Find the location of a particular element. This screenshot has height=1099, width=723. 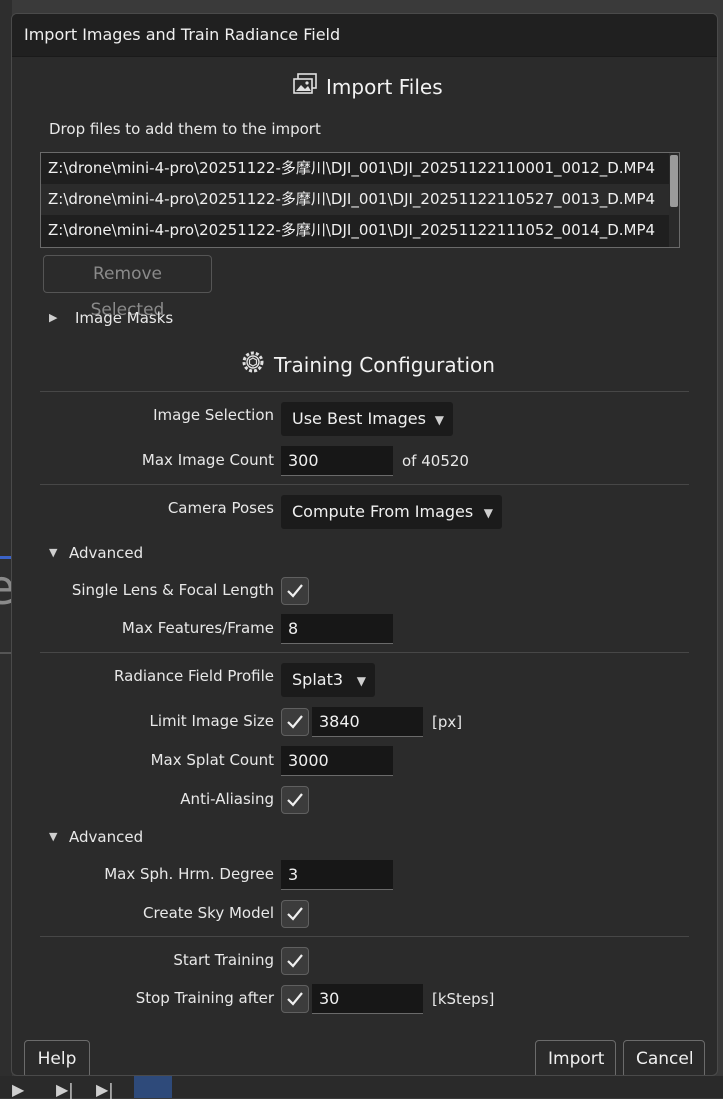

stop-training-unit: [kSteps] is located at coordinates (463, 999).